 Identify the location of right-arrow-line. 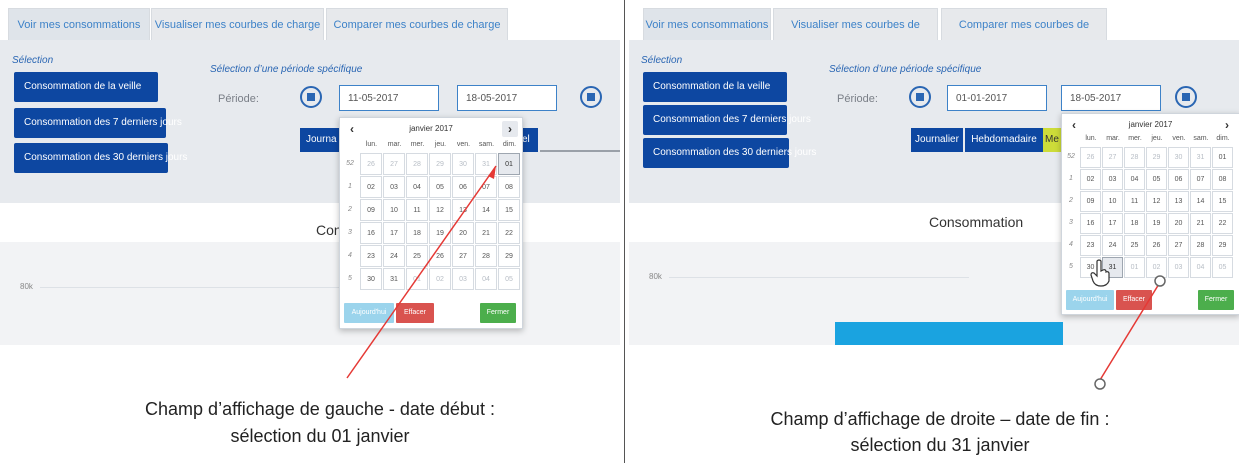
(1131, 329).